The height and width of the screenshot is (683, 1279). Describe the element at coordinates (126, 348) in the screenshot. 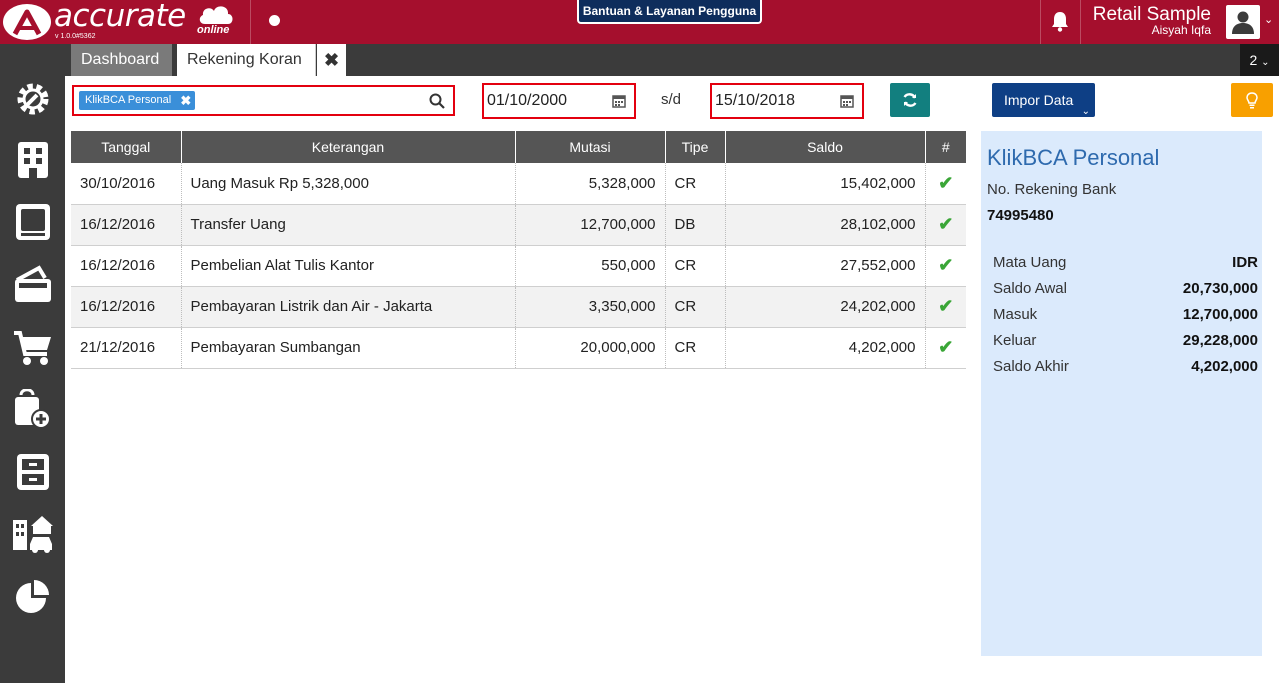

I see `cell-tanggal: 21/12/2016` at that location.